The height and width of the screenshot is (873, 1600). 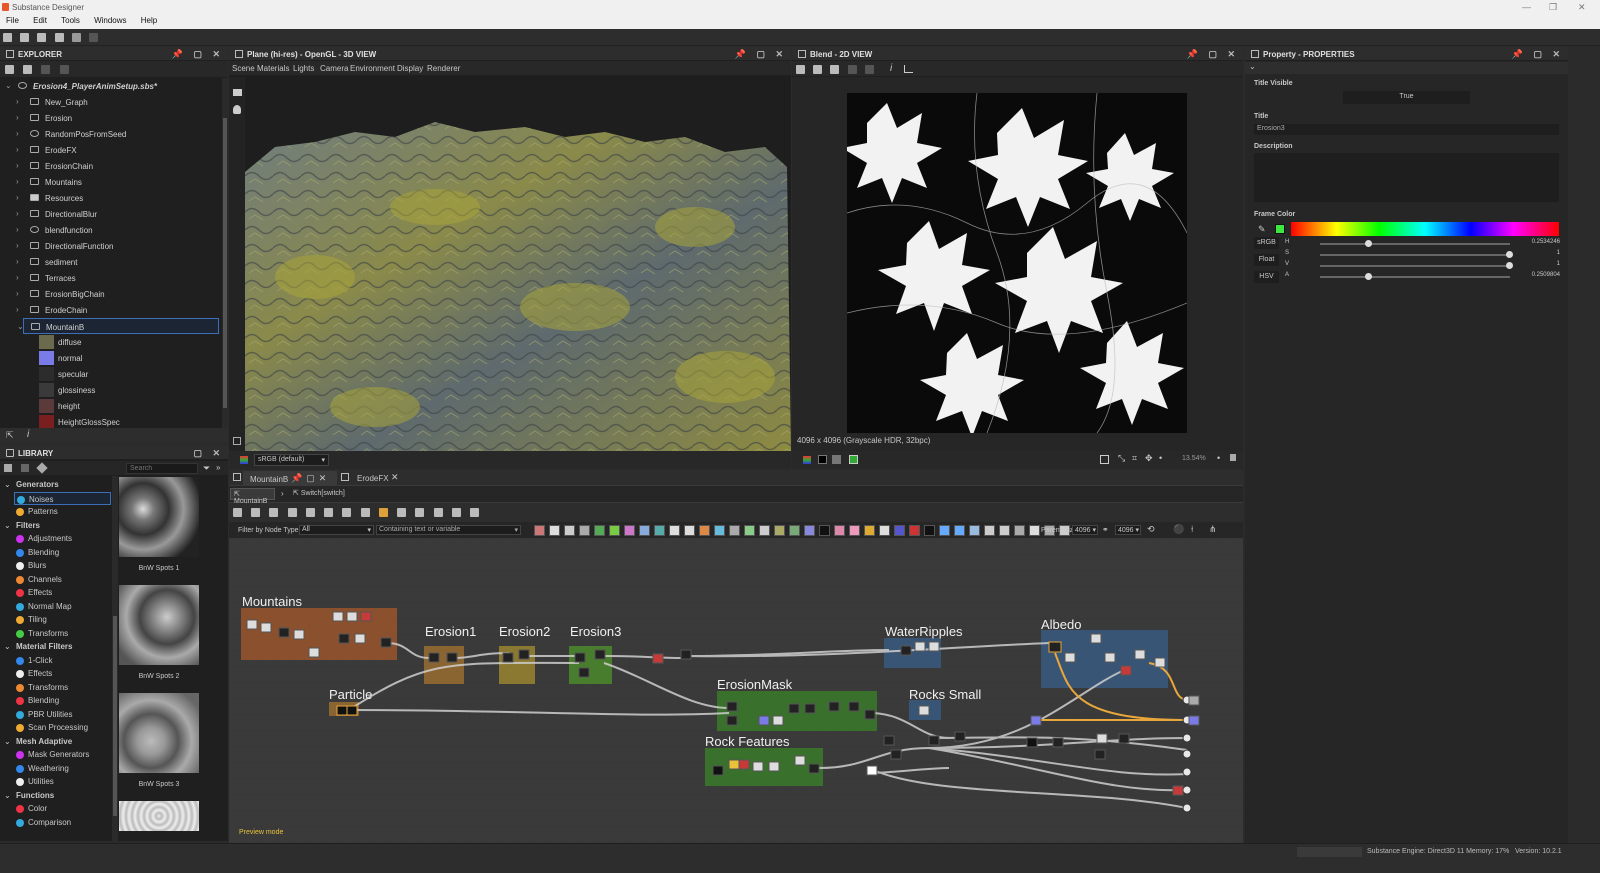 I want to click on library-category: Color, so click(x=56, y=808).